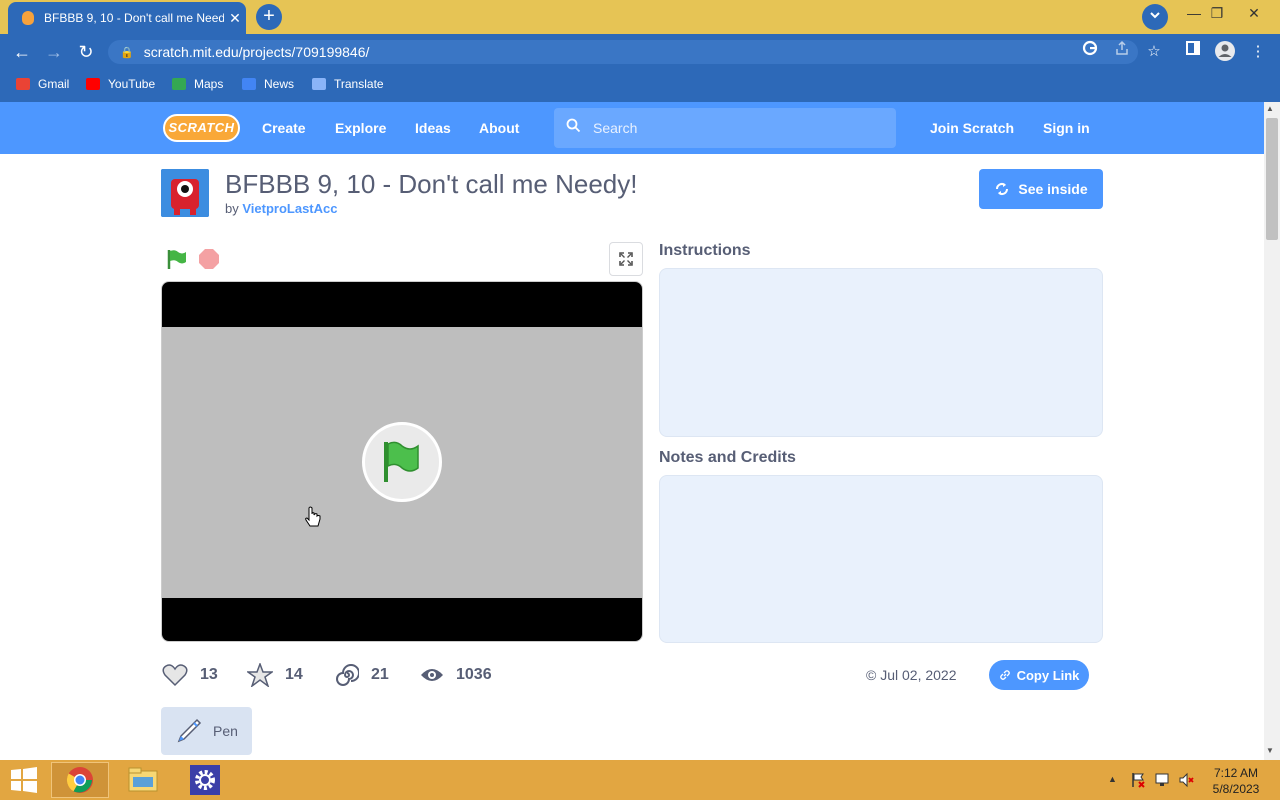 The height and width of the screenshot is (800, 1280). What do you see at coordinates (1236, 773) in the screenshot?
I see `clock-time: 7:12 AM` at bounding box center [1236, 773].